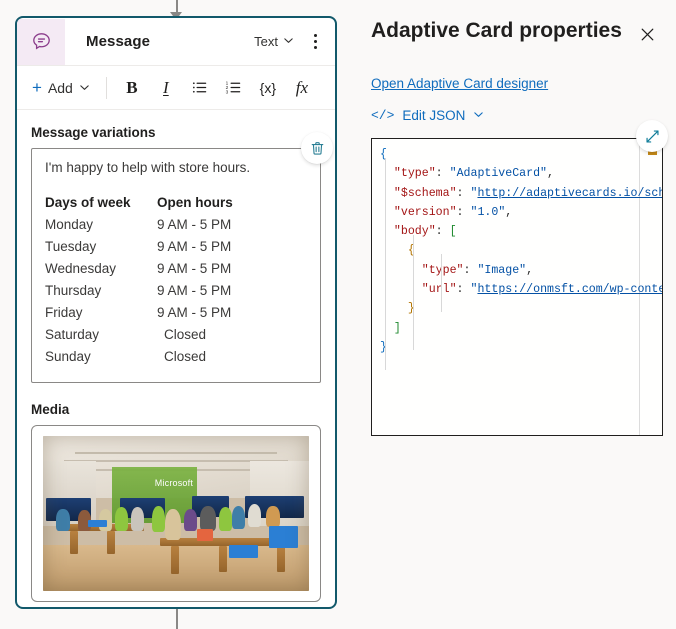  I want to click on media-container: Microsoft, so click(176, 513).